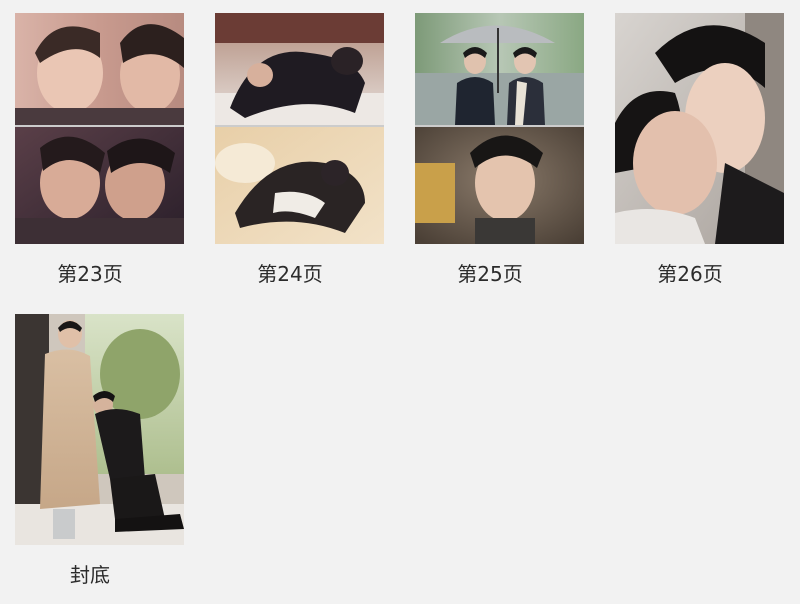  I want to click on page-label: 第23页, so click(90, 274).